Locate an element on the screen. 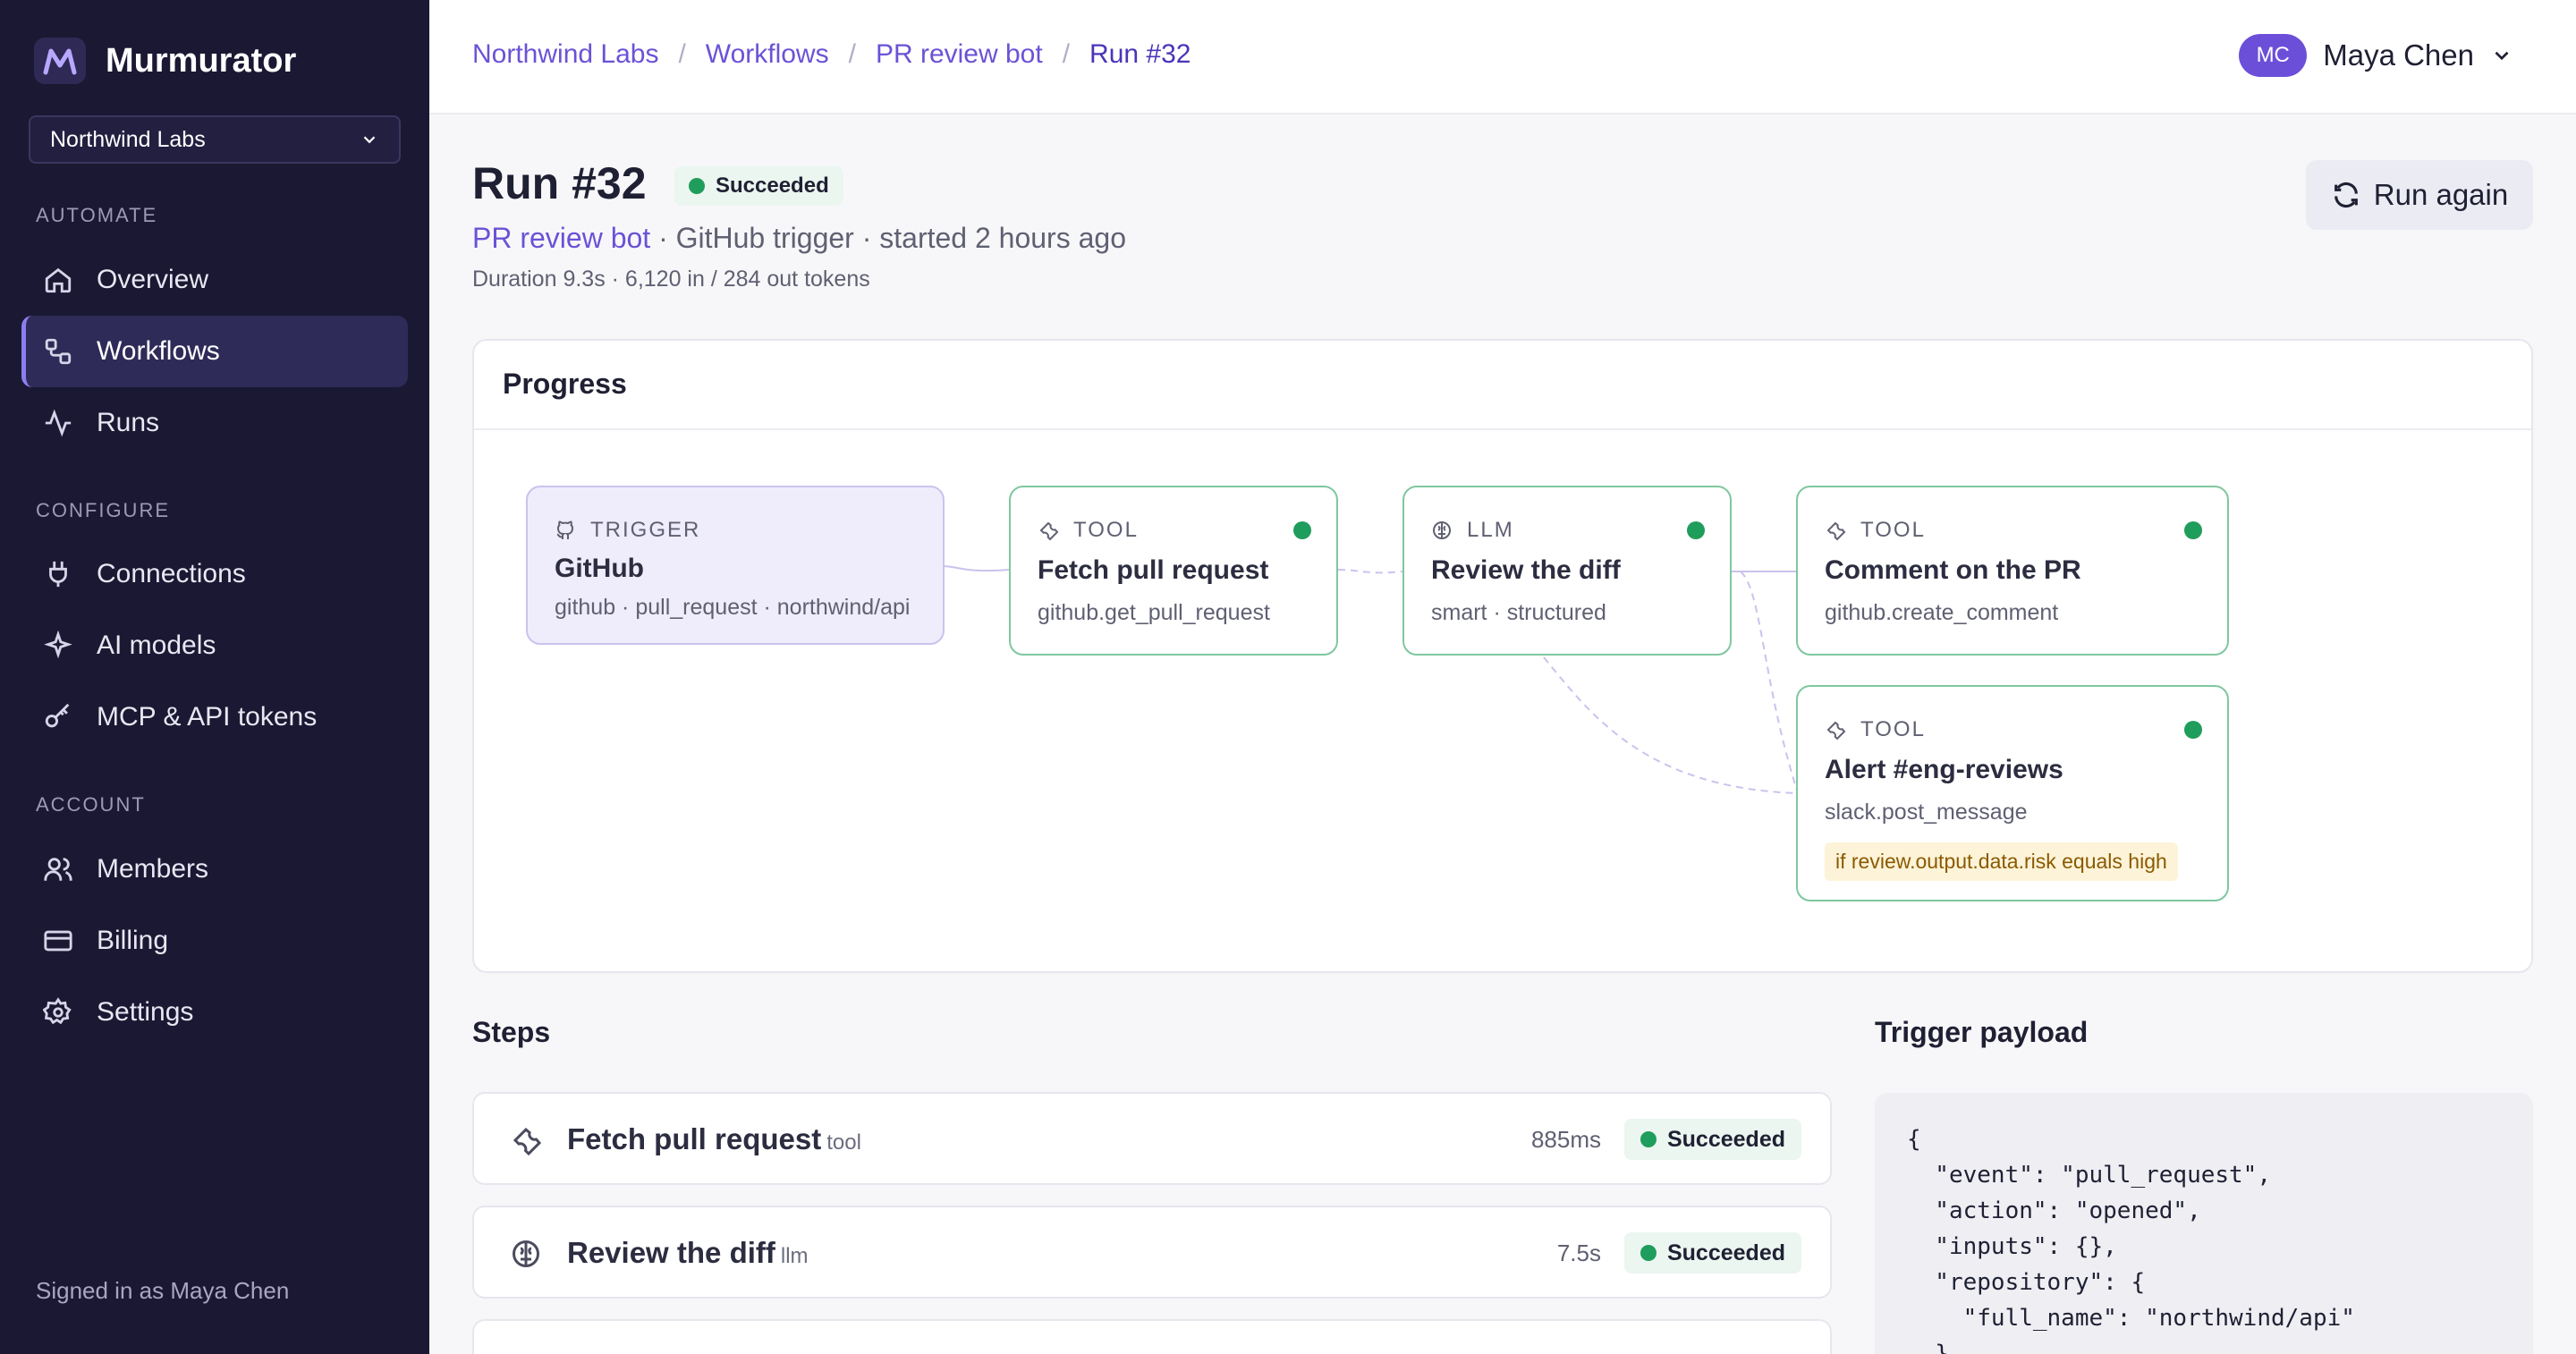  step-row: Review the diff llm 7.5s Succeeded is located at coordinates (1152, 1252).